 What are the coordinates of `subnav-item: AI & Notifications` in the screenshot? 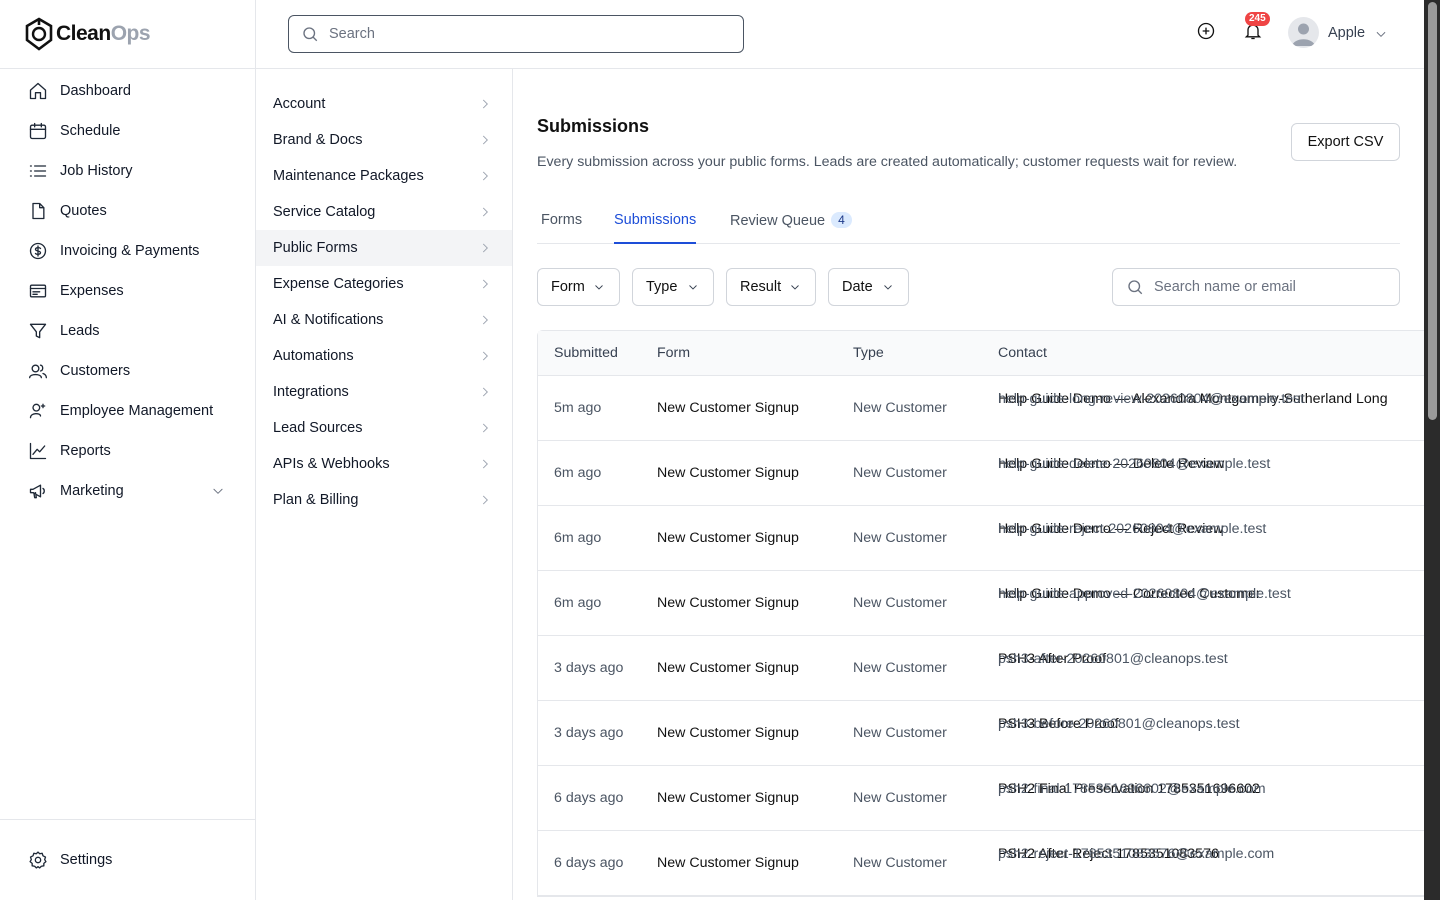 It's located at (384, 320).